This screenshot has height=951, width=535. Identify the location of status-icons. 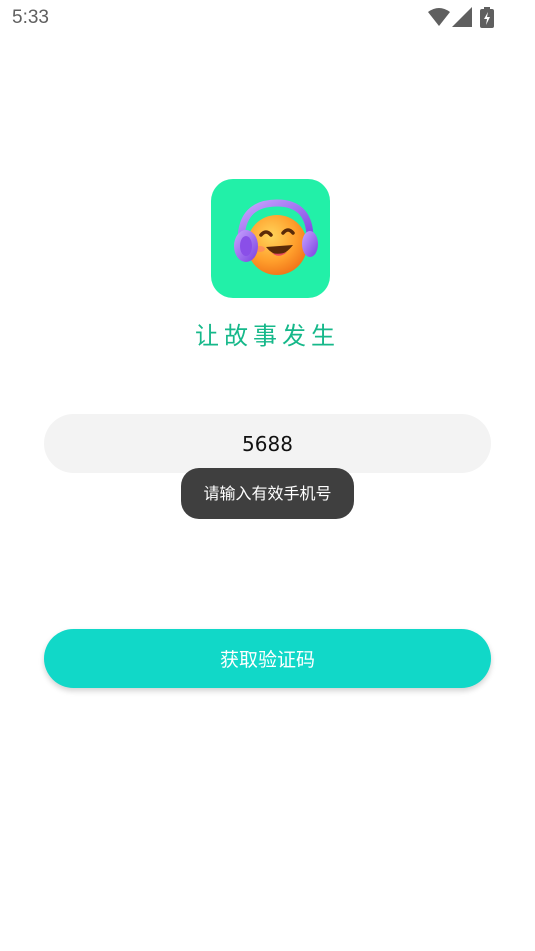
(462, 18).